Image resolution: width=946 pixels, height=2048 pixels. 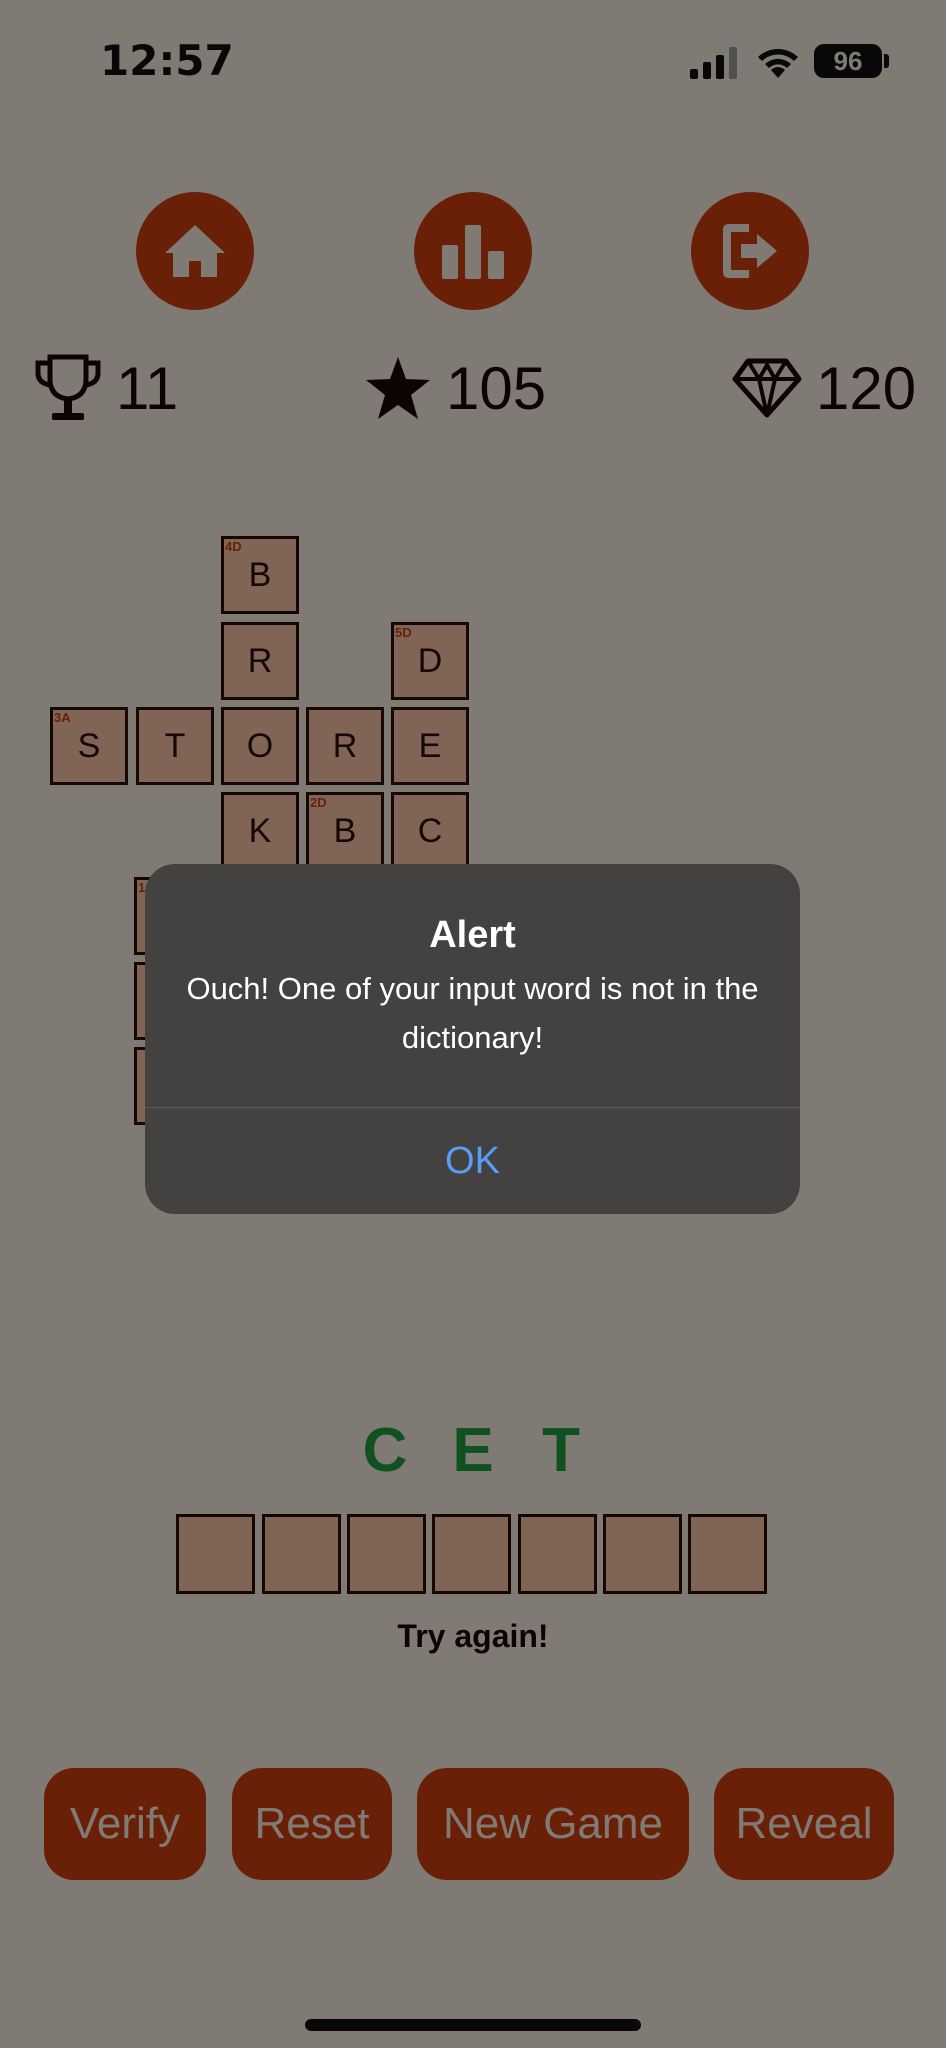 What do you see at coordinates (472, 935) in the screenshot?
I see `alert-title: Alert` at bounding box center [472, 935].